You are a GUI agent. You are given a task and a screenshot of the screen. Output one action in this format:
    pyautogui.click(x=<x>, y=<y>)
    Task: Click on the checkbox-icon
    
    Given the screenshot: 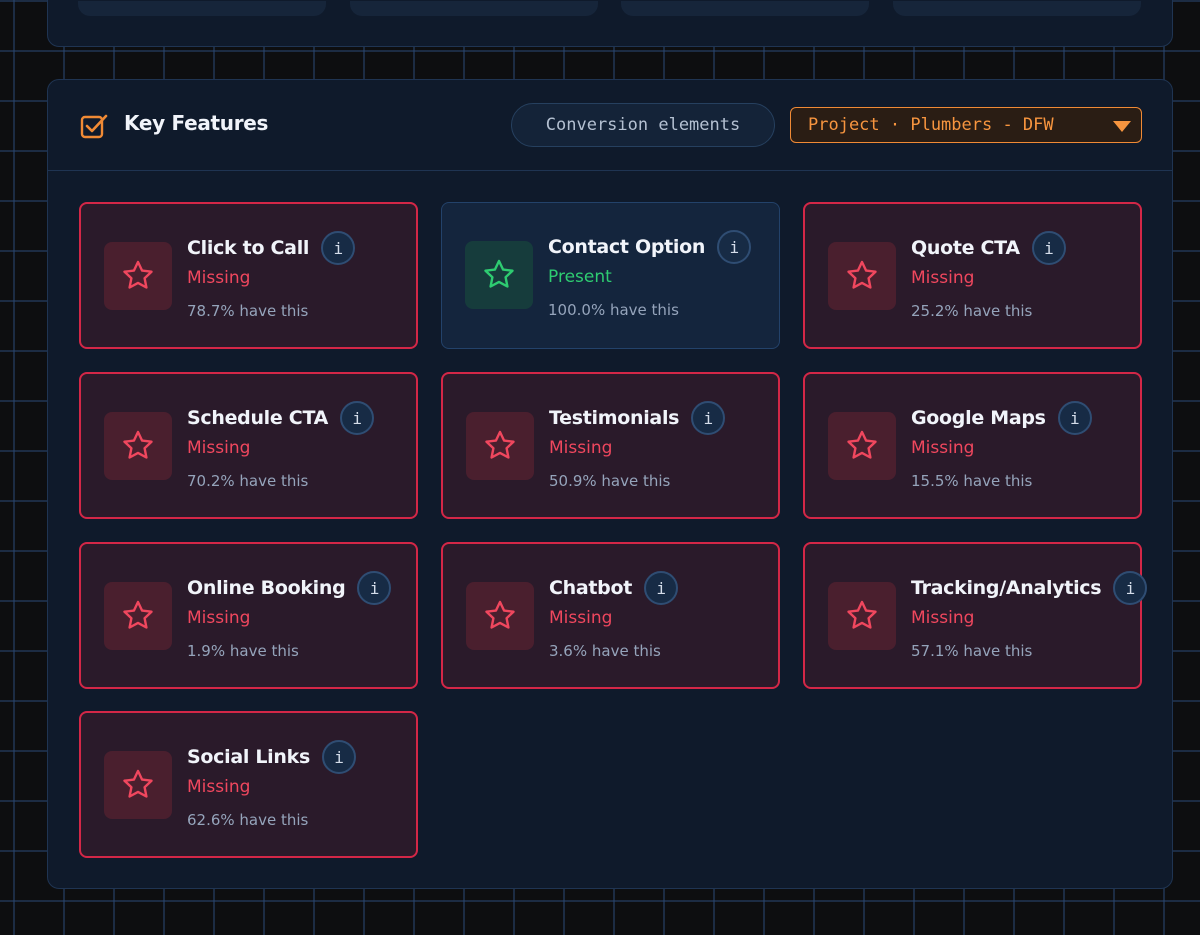 What is the action you would take?
    pyautogui.click(x=94, y=127)
    